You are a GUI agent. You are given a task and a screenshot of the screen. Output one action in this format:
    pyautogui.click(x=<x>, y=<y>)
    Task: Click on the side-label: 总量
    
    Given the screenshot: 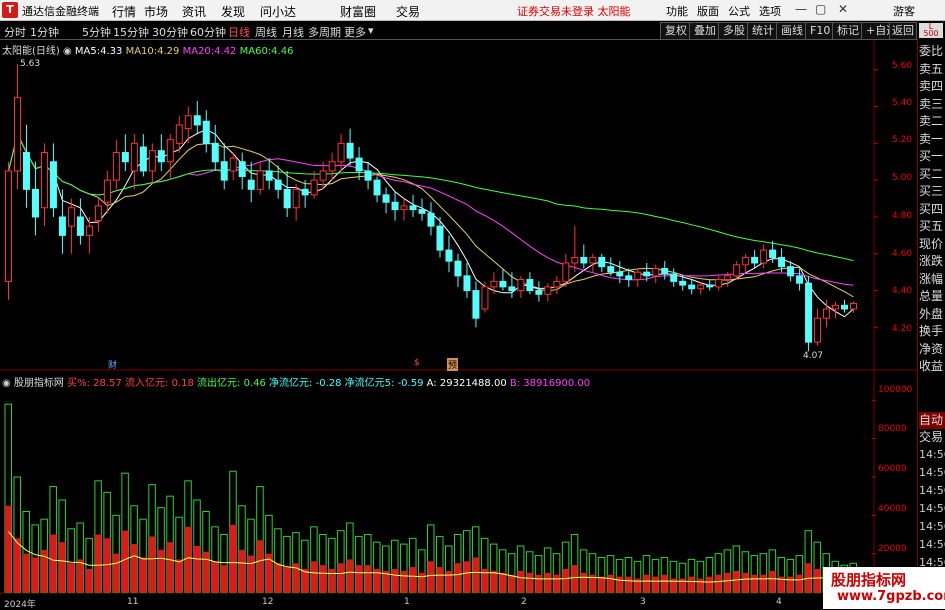 What is the action you would take?
    pyautogui.click(x=931, y=296)
    